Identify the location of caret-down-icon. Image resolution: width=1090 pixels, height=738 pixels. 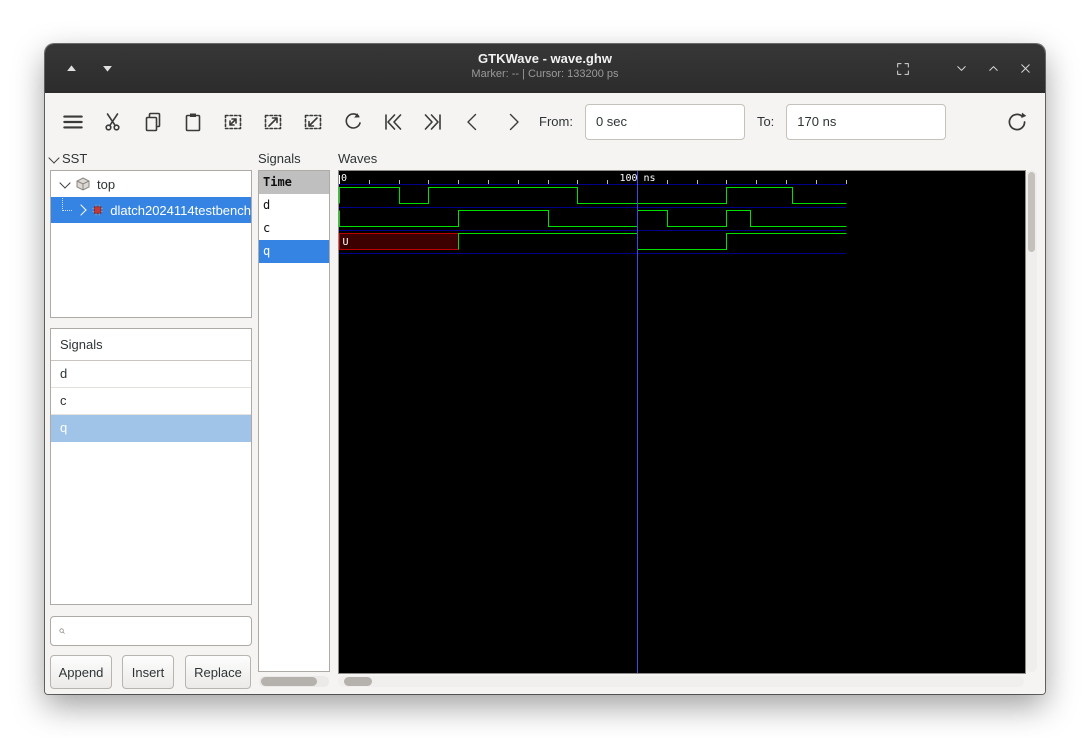
(107, 69).